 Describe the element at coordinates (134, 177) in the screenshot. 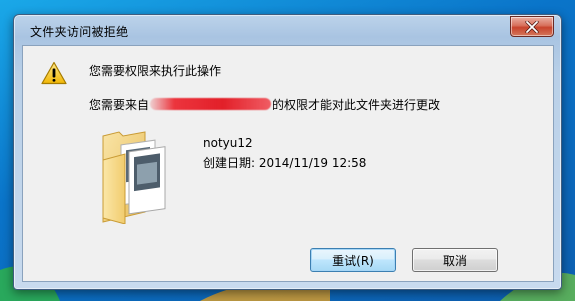

I see `folder-icon` at that location.